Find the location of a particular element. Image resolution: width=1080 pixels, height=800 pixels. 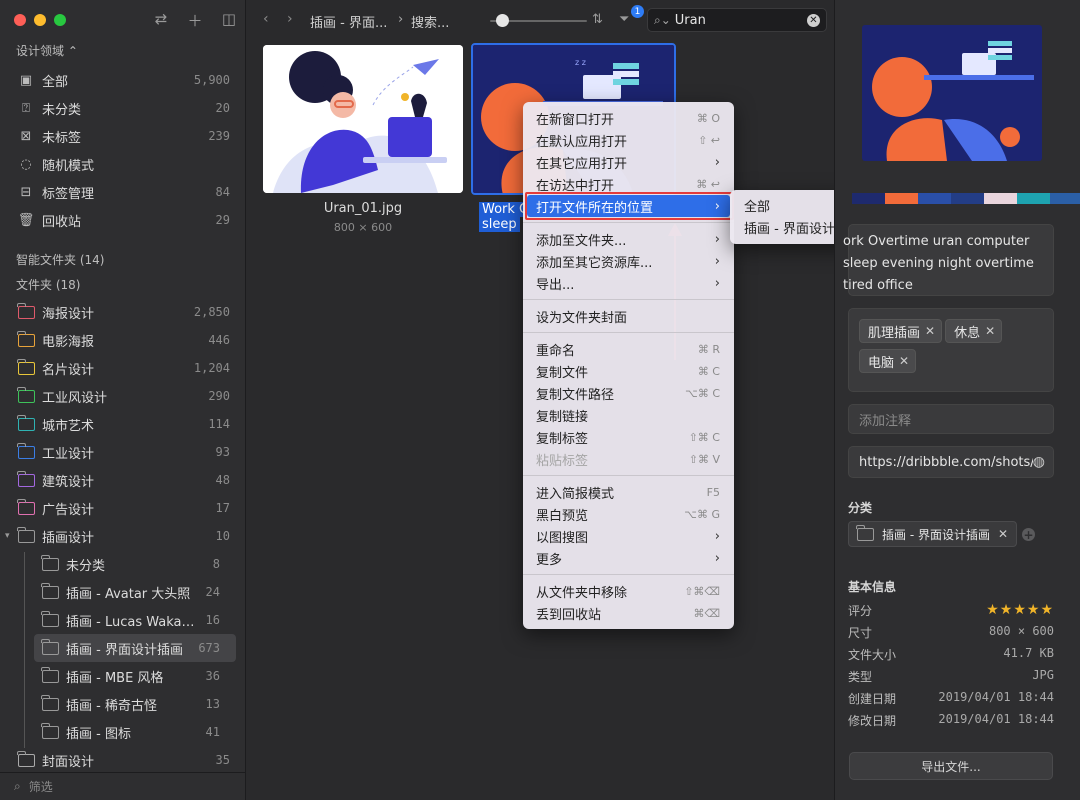

context-menu-item: 在默认应用打开 ⇧ ↩ is located at coordinates (628, 140).